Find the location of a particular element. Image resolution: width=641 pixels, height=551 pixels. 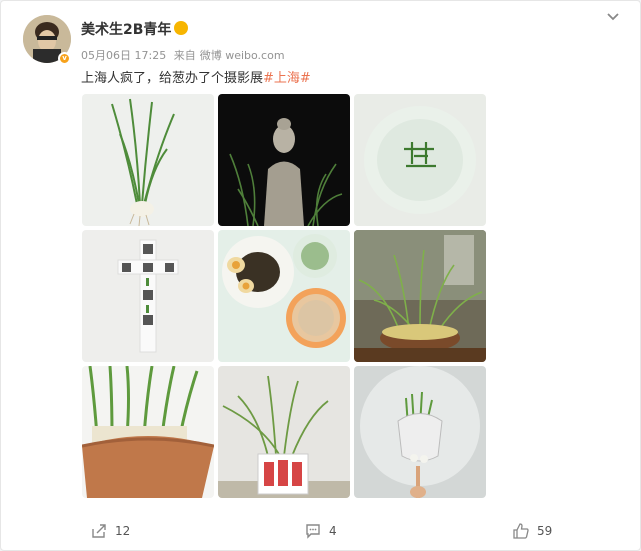

member-level-icon is located at coordinates (181, 28).